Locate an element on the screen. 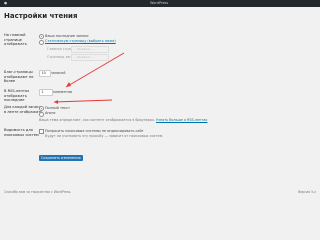  admin-bar-home: ● is located at coordinates (5, 3).